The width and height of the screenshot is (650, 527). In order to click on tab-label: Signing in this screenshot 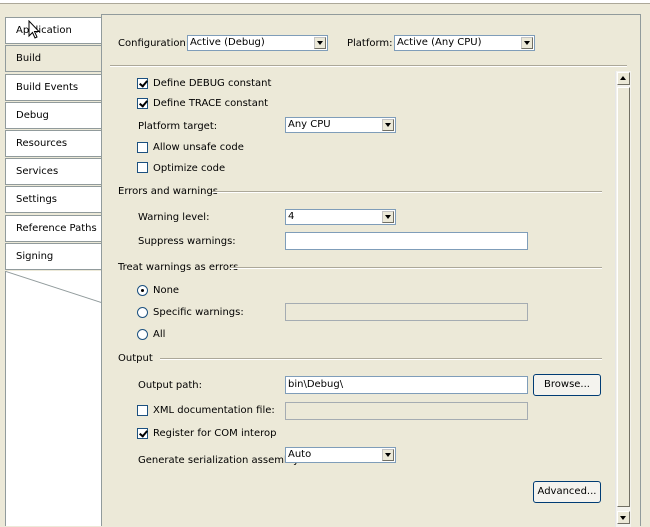, I will do `click(35, 256)`.